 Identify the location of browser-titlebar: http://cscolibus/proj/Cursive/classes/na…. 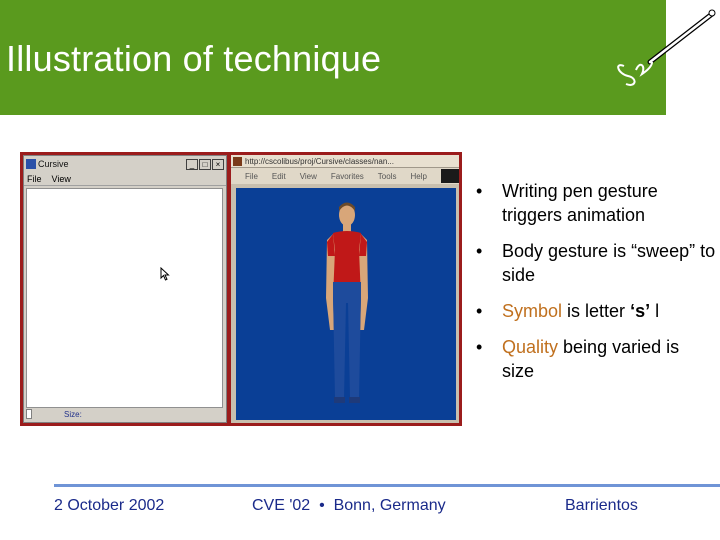
(345, 161).